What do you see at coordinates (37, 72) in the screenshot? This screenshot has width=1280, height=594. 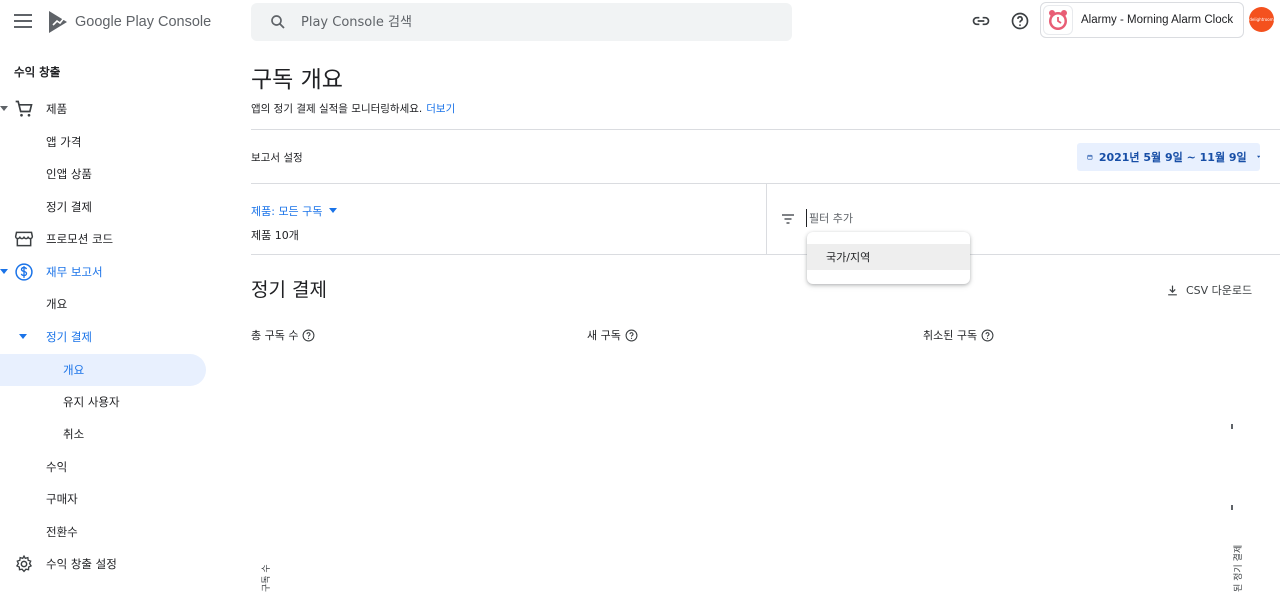 I see `sidebar-section-title: 수익 창출` at bounding box center [37, 72].